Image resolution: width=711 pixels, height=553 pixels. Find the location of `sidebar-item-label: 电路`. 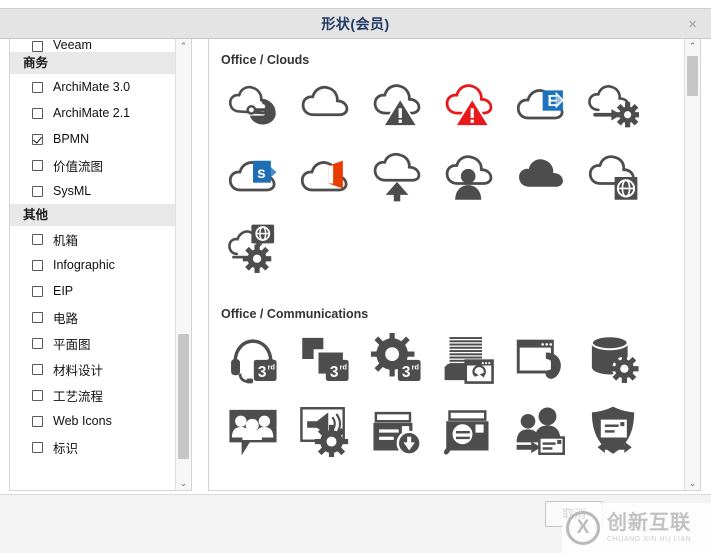

sidebar-item-label: 电路 is located at coordinates (66, 318).